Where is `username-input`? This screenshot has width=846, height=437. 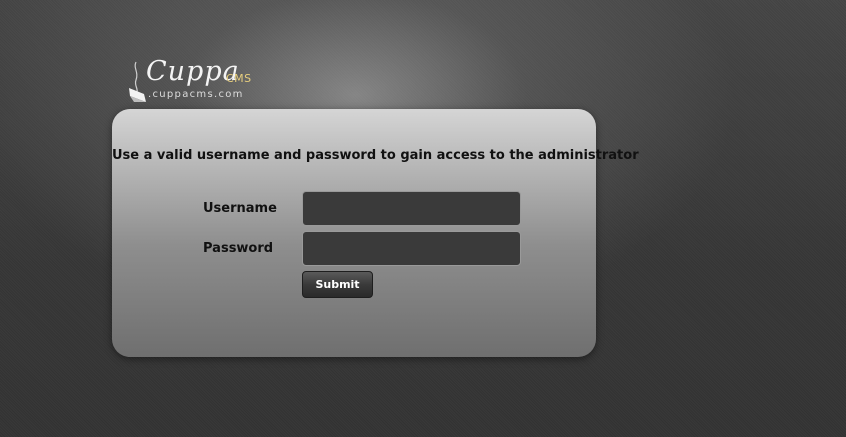 username-input is located at coordinates (411, 208).